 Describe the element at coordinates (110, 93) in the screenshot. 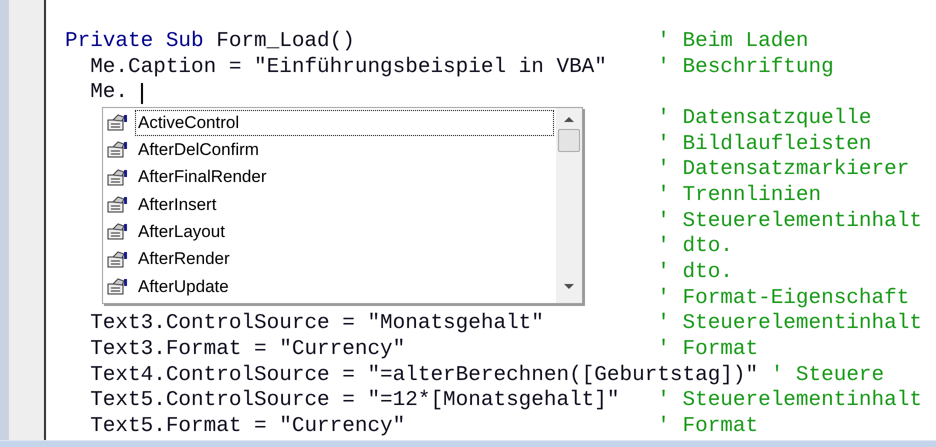

I see `code-text: Me.` at that location.